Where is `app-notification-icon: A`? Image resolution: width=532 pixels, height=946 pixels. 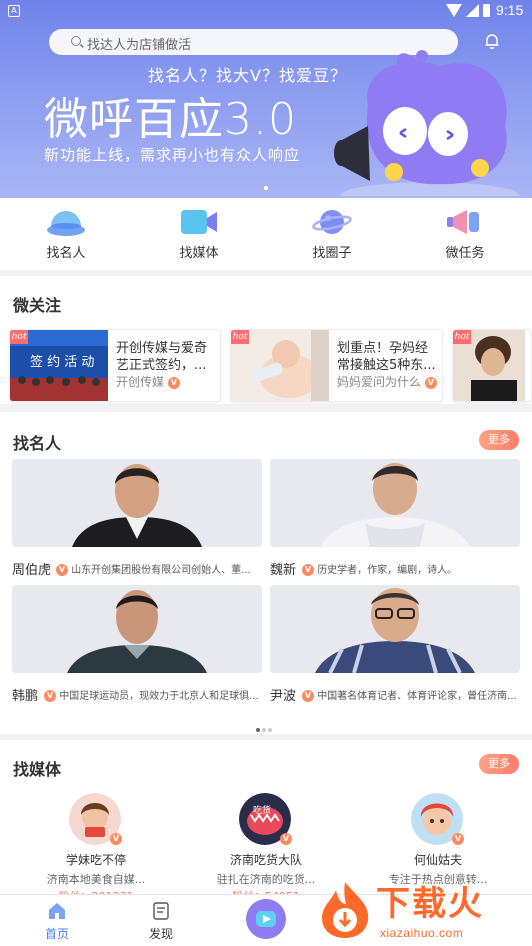
app-notification-icon: A is located at coordinates (14, 11).